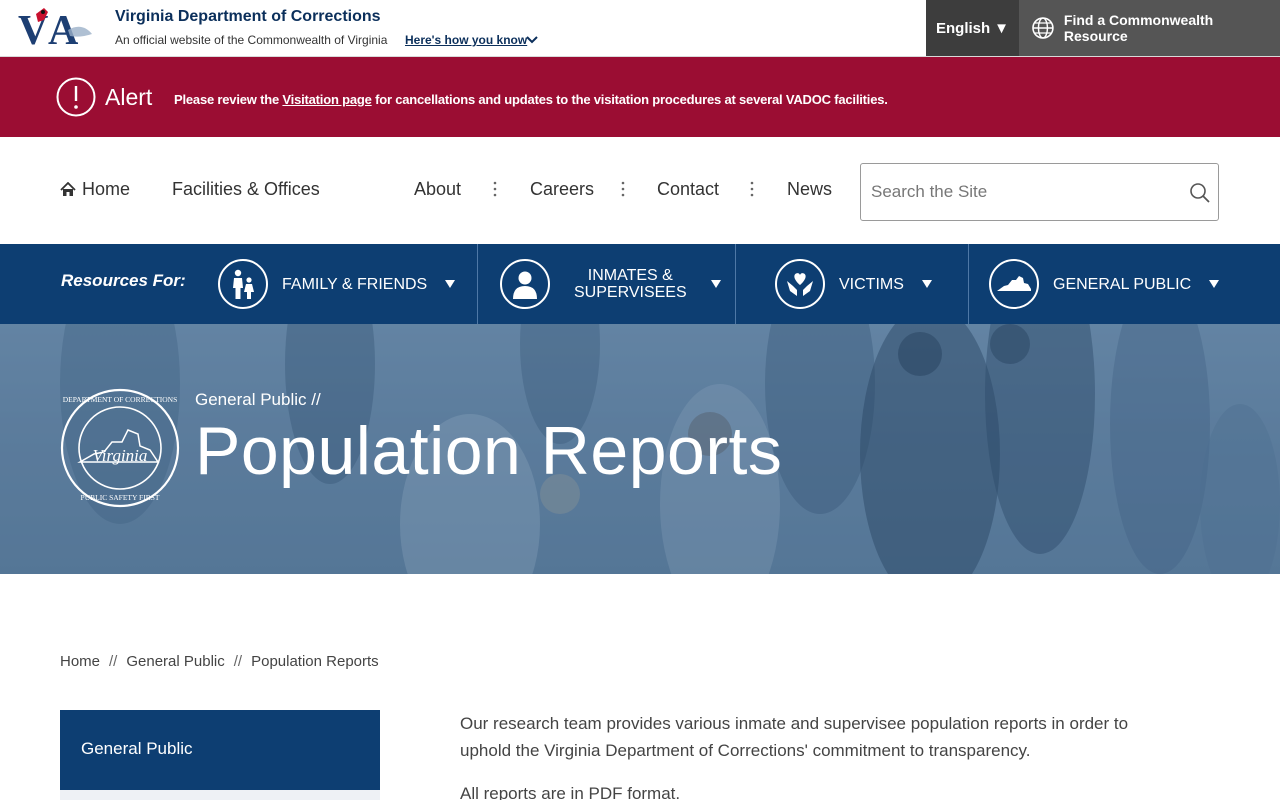  Describe the element at coordinates (120, 497) in the screenshot. I see `svg-text: PUBLIC SAFETY FIRST` at that location.